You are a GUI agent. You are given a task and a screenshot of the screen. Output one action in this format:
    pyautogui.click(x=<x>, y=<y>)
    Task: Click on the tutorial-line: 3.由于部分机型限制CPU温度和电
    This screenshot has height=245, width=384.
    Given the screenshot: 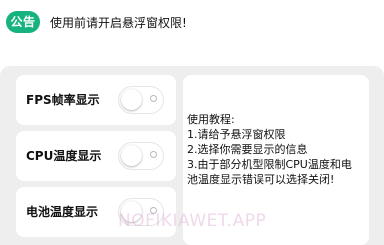 What is the action you would take?
    pyautogui.click(x=269, y=164)
    